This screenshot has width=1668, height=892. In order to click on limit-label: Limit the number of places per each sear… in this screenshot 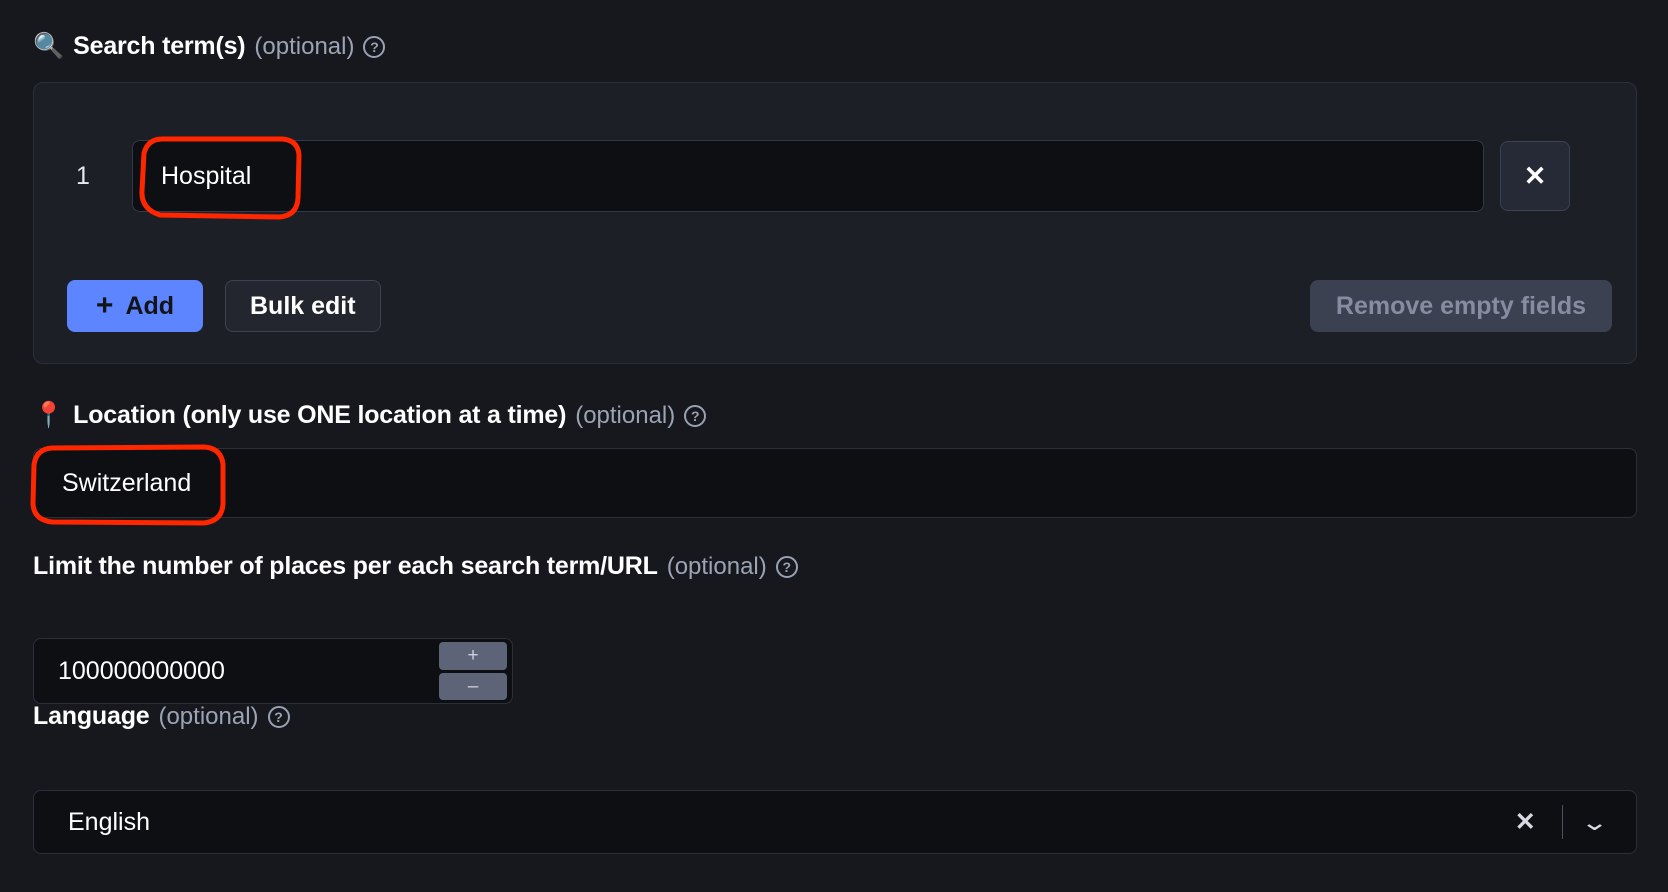, I will do `click(415, 566)`.